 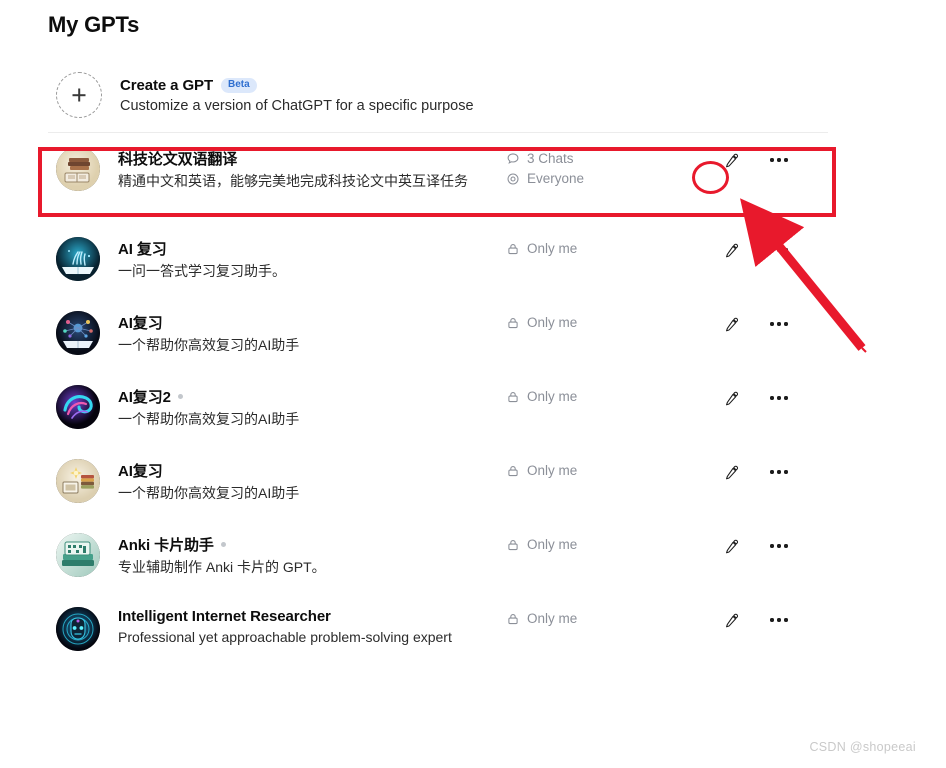 I want to click on gpt-row: AI复习2 一个帮助你高效复习的AI助手 Only me, so click(x=439, y=408).